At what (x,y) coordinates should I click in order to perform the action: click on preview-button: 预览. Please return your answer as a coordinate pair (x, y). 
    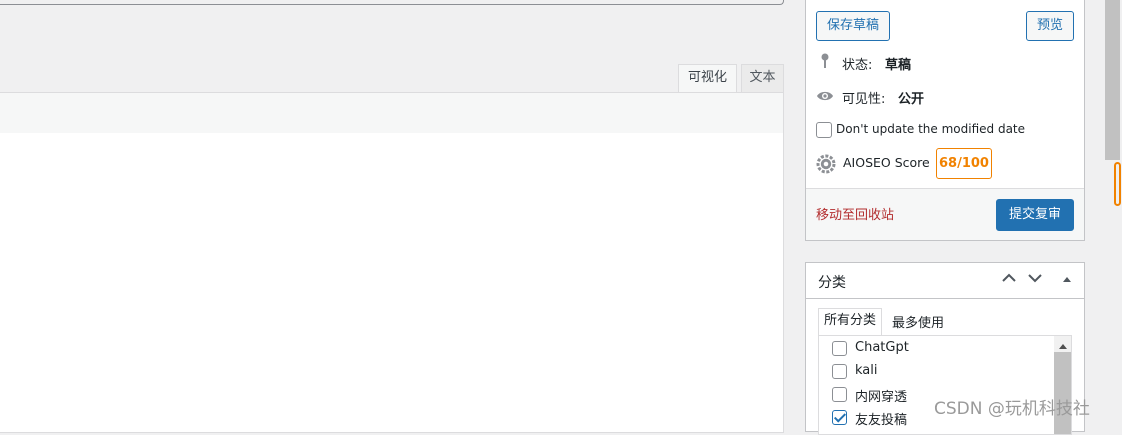
    Looking at the image, I should click on (1050, 26).